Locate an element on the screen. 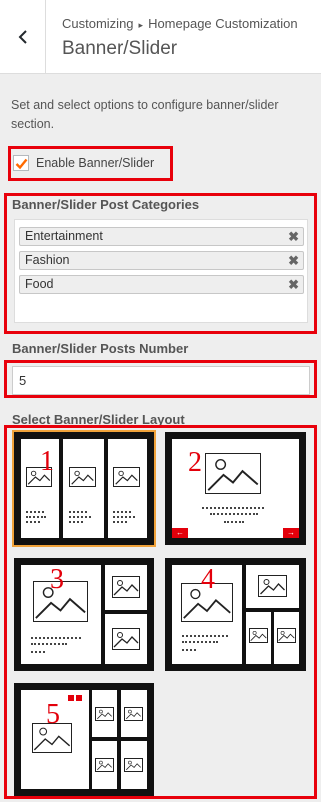 This screenshot has height=802, width=321. category-tag-label: Entertainment is located at coordinates (64, 236).